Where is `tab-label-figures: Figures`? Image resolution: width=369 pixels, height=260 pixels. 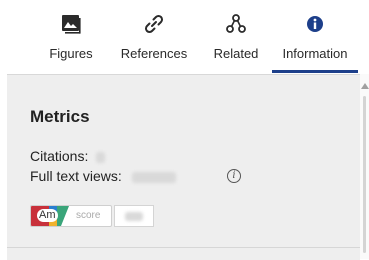 tab-label-figures: Figures is located at coordinates (71, 53).